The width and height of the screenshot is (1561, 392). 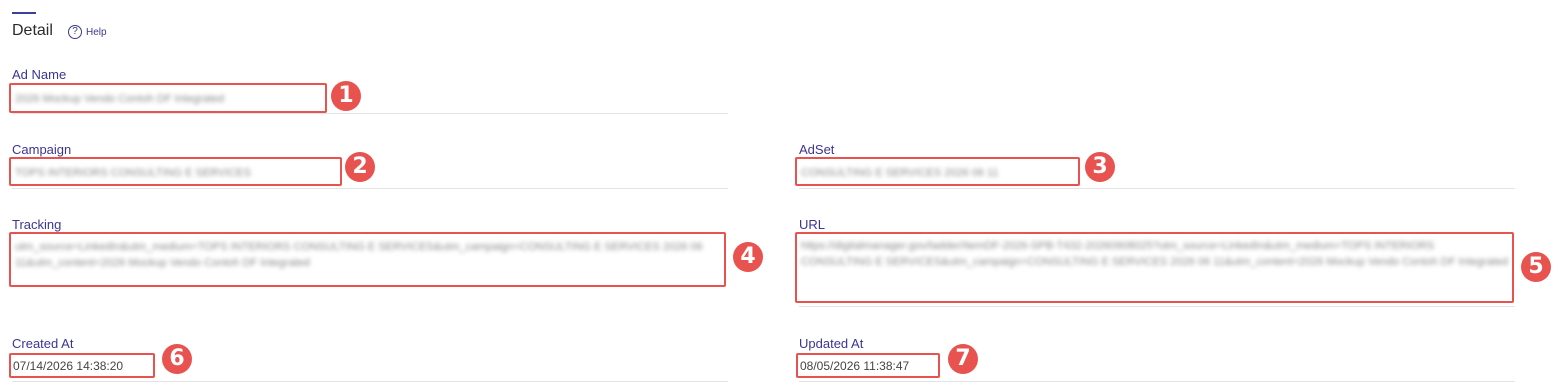 I want to click on help-label: Help, so click(x=96, y=32).